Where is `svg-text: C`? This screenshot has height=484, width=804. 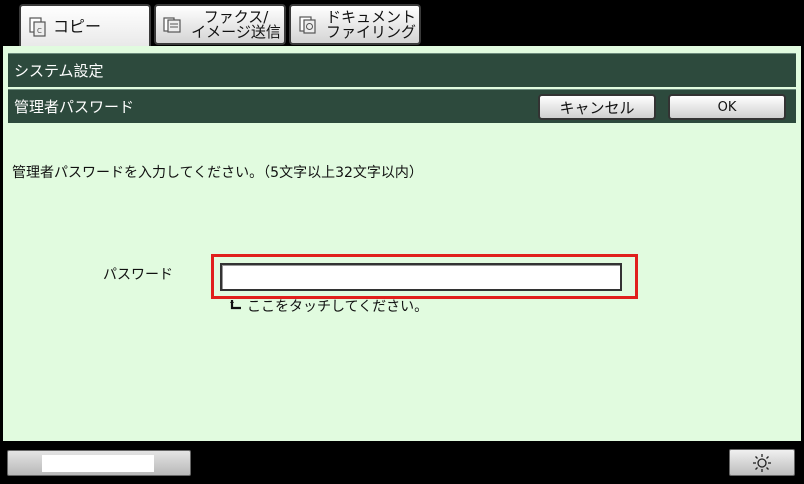
svg-text: C is located at coordinates (39, 31).